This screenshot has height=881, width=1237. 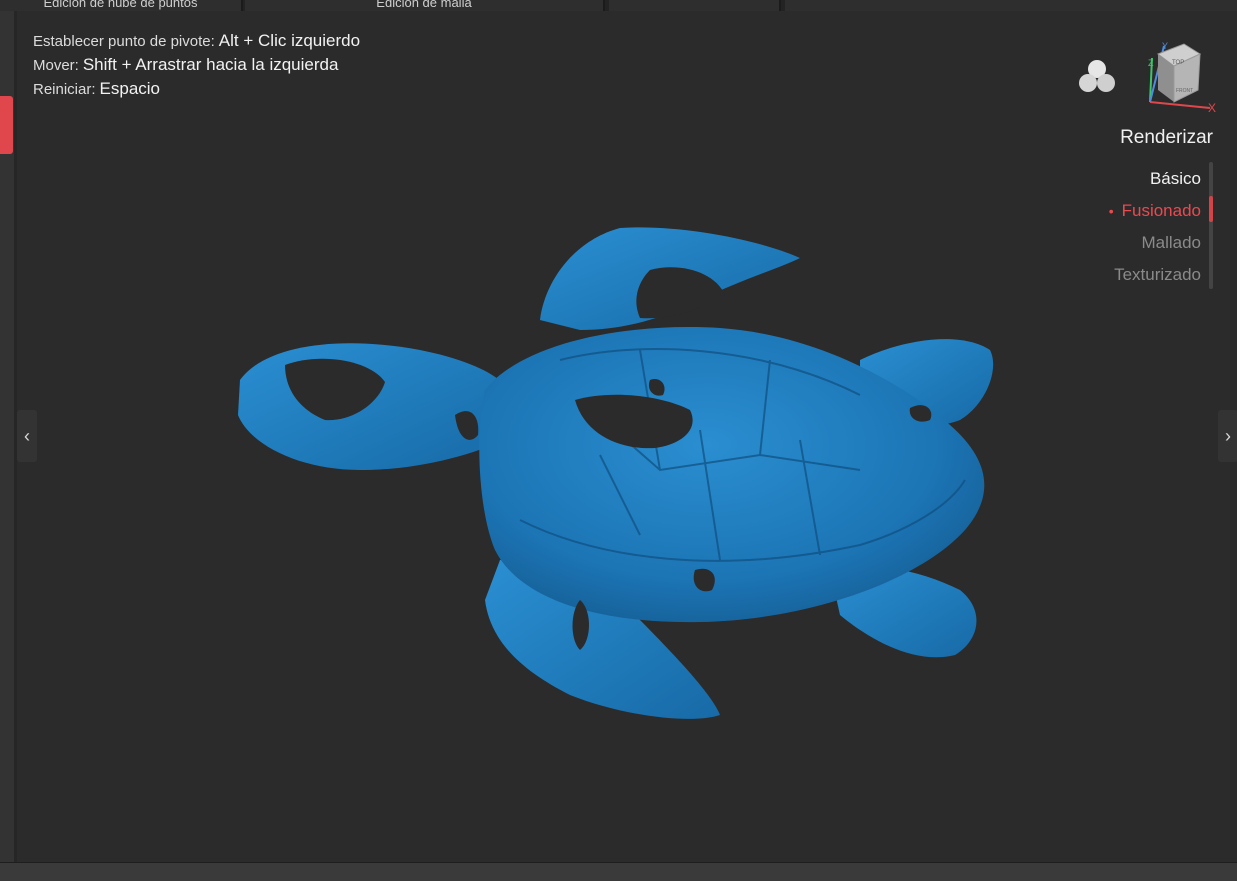 I want to click on view-cube-icon: TOP FRONT X Y Z, so click(x=1181, y=78).